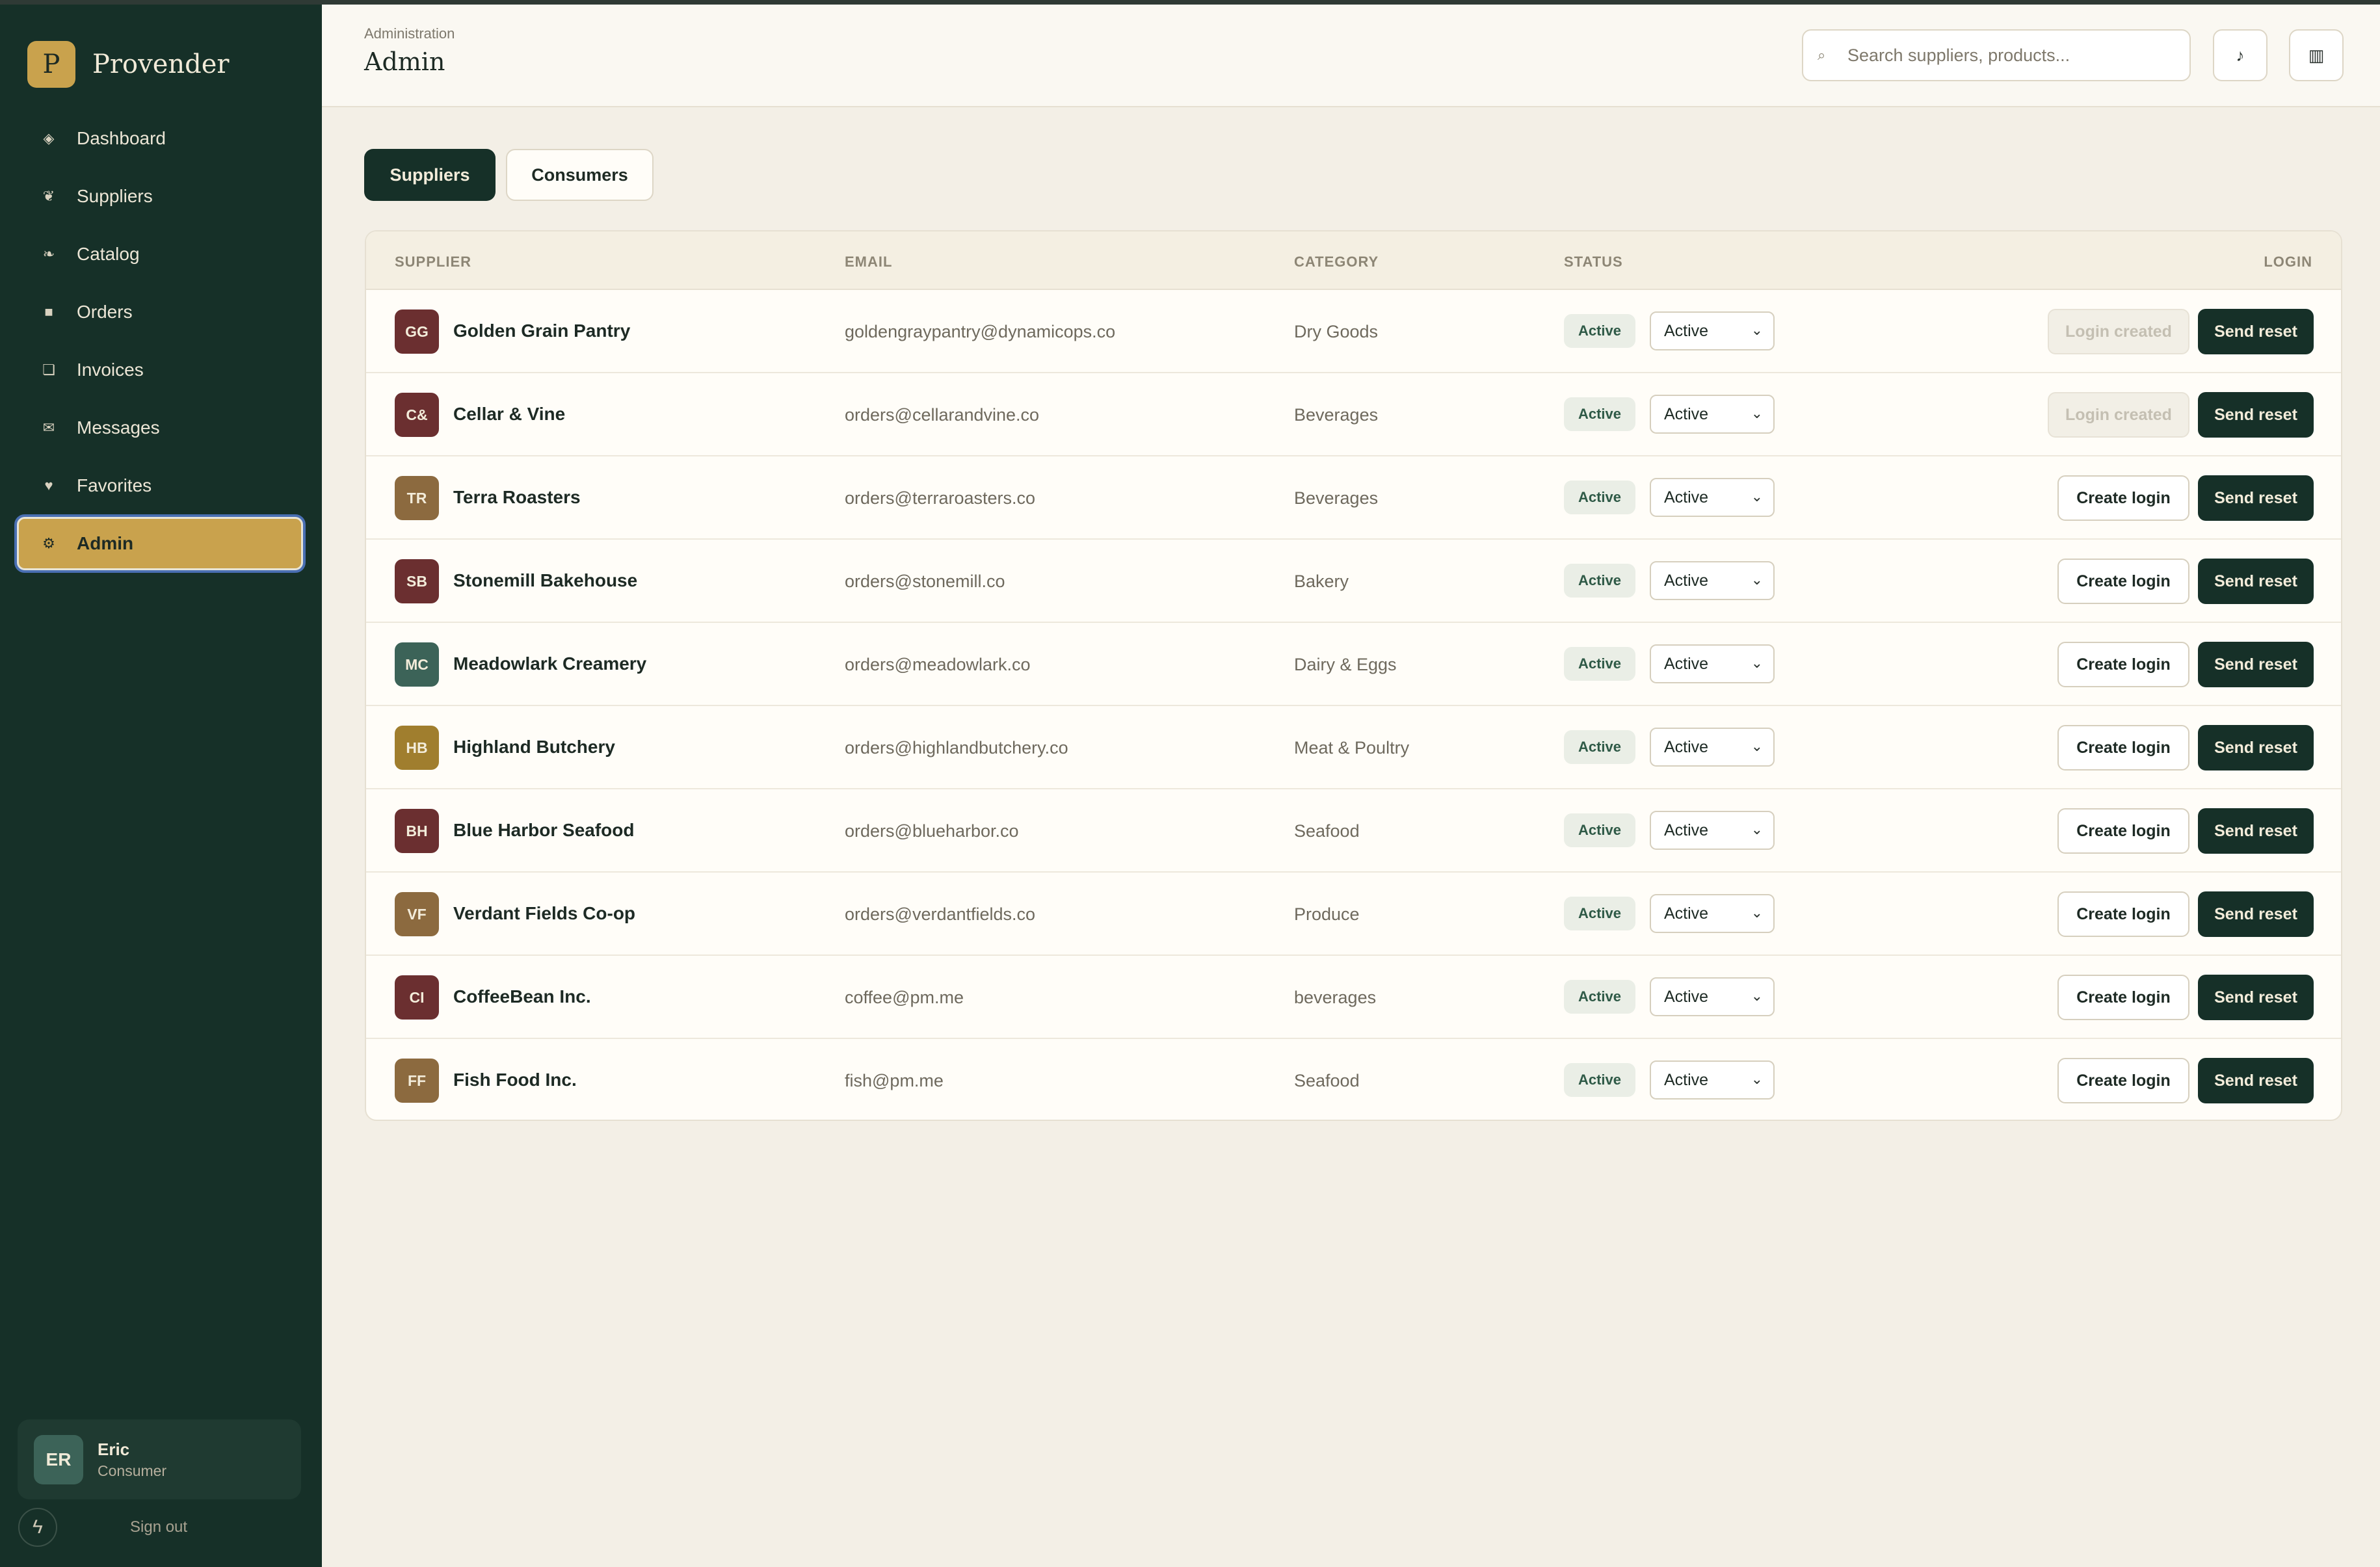 Image resolution: width=2380 pixels, height=1567 pixels. Describe the element at coordinates (2016, 55) in the screenshot. I see `search-input` at that location.